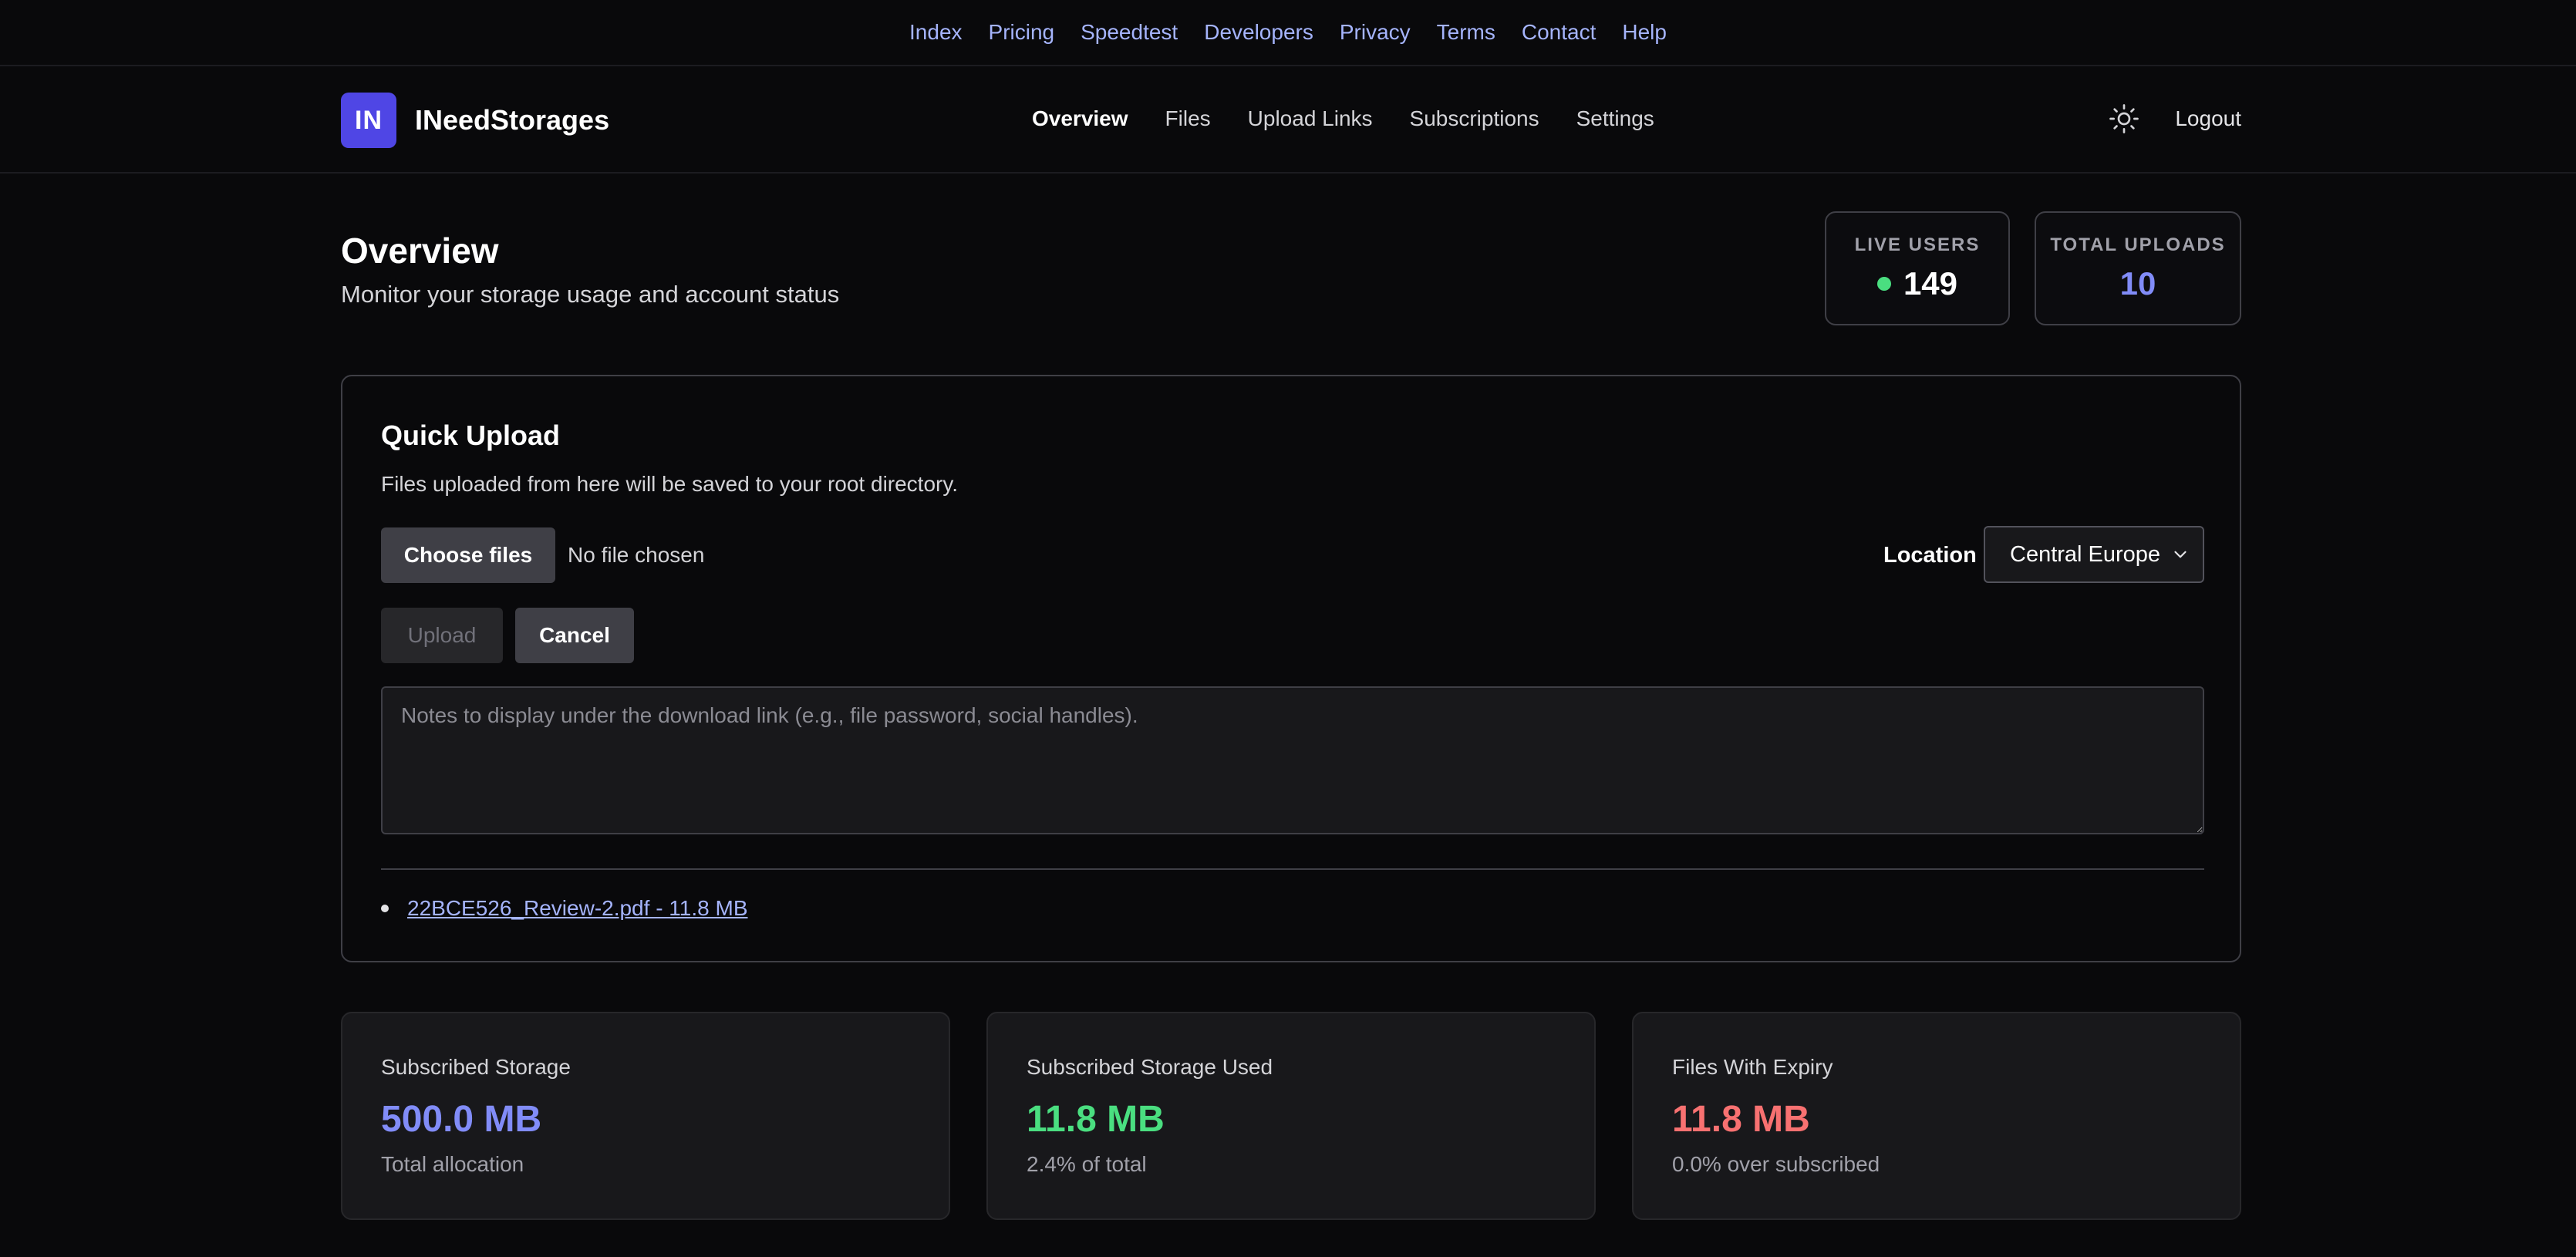 The image size is (2576, 1257). What do you see at coordinates (1741, 1119) in the screenshot?
I see `files-with-expiry-value: 11.8 MB` at bounding box center [1741, 1119].